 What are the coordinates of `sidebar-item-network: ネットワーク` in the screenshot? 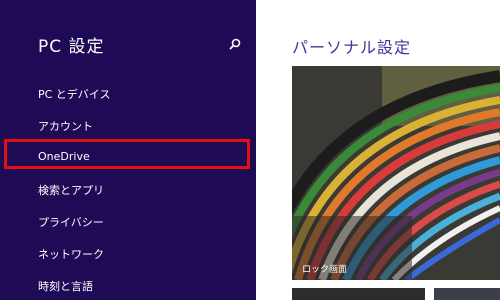 It's located at (71, 254).